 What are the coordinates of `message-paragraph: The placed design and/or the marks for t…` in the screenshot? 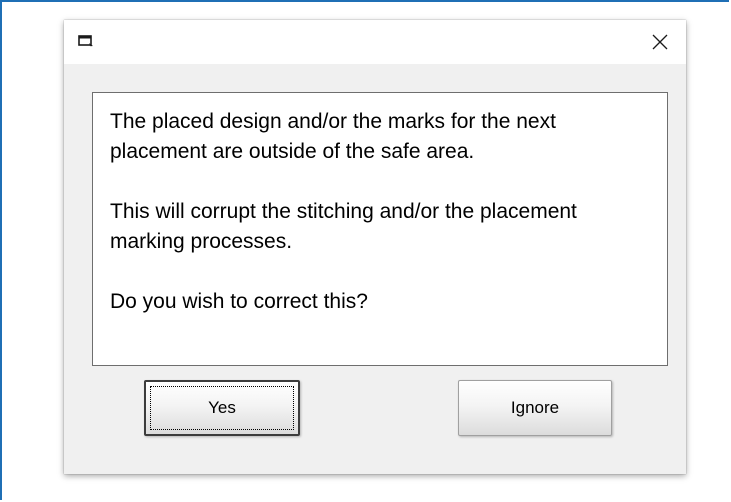 It's located at (333, 136).